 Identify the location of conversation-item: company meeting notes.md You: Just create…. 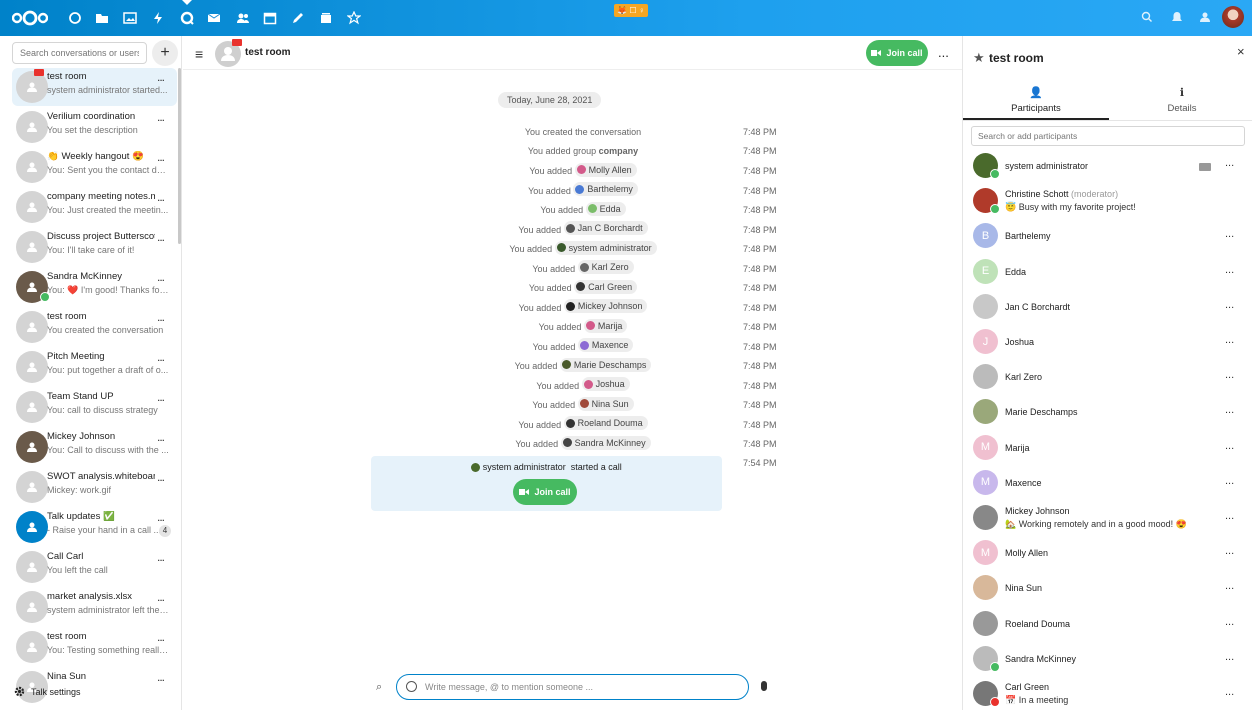
(94, 207).